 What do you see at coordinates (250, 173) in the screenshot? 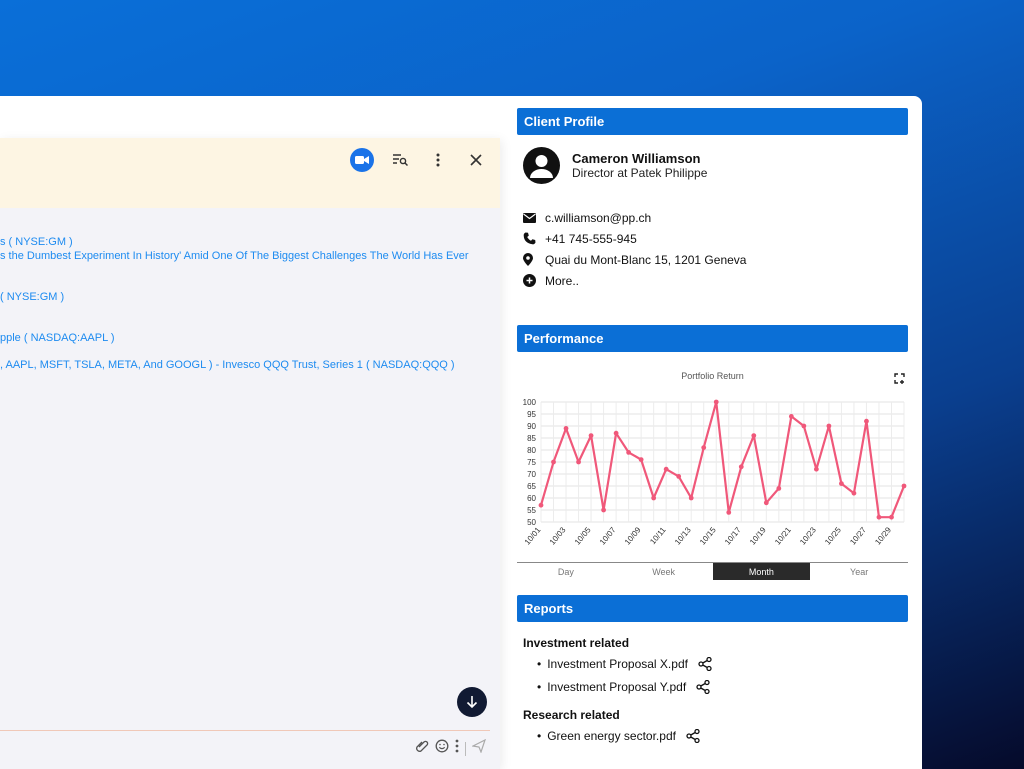
I see `chat-header` at bounding box center [250, 173].